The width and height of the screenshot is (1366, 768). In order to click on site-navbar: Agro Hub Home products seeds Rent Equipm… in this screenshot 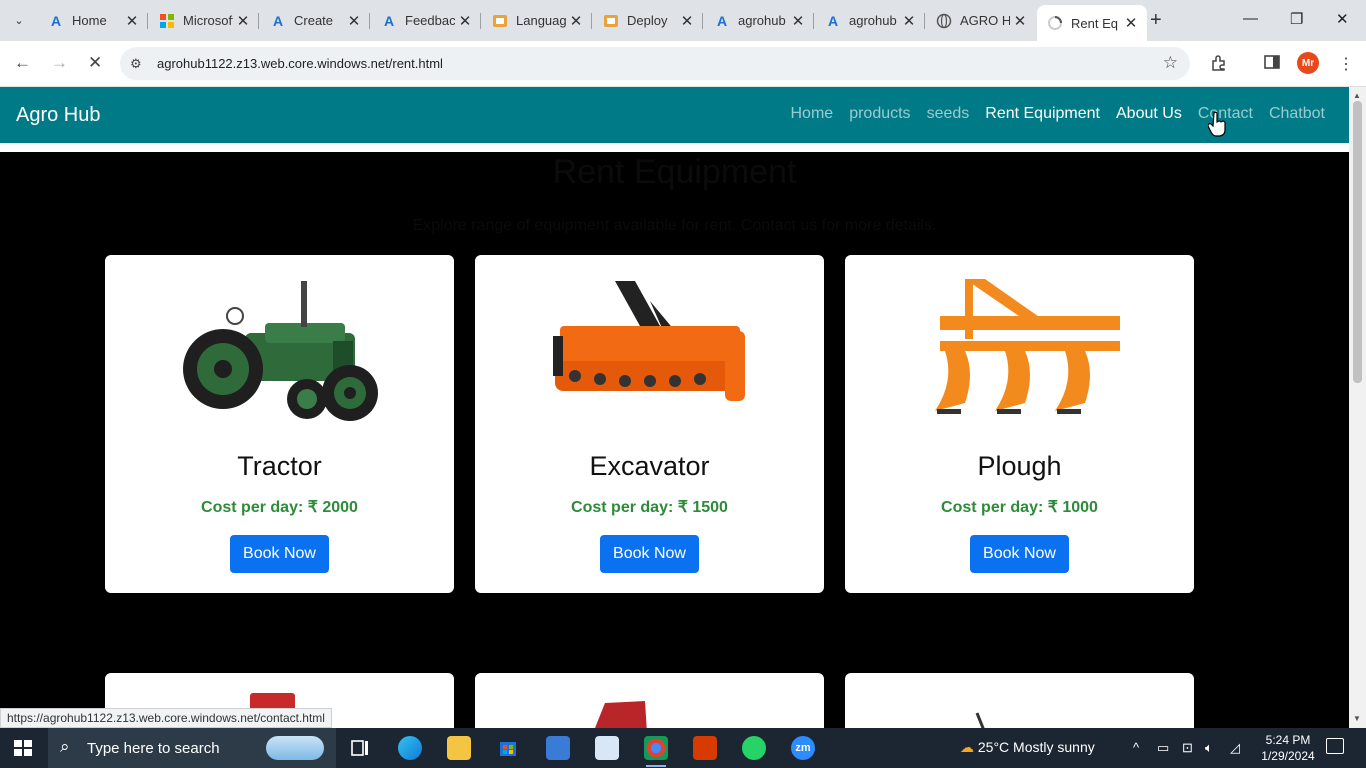, I will do `click(674, 115)`.